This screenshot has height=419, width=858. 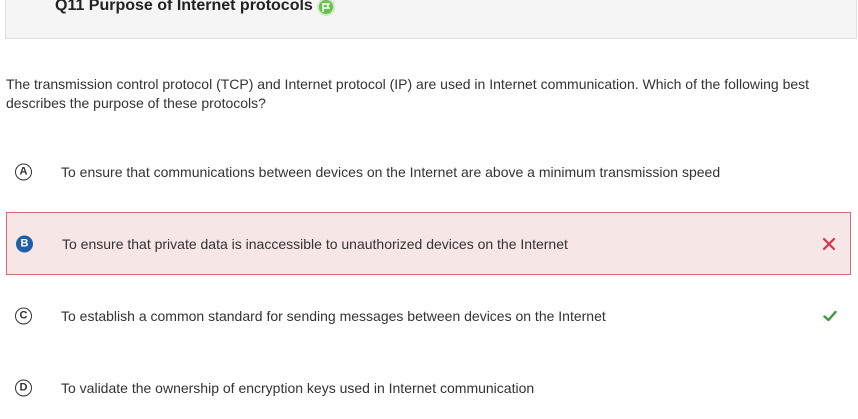 I want to click on check-icon, so click(x=830, y=315).